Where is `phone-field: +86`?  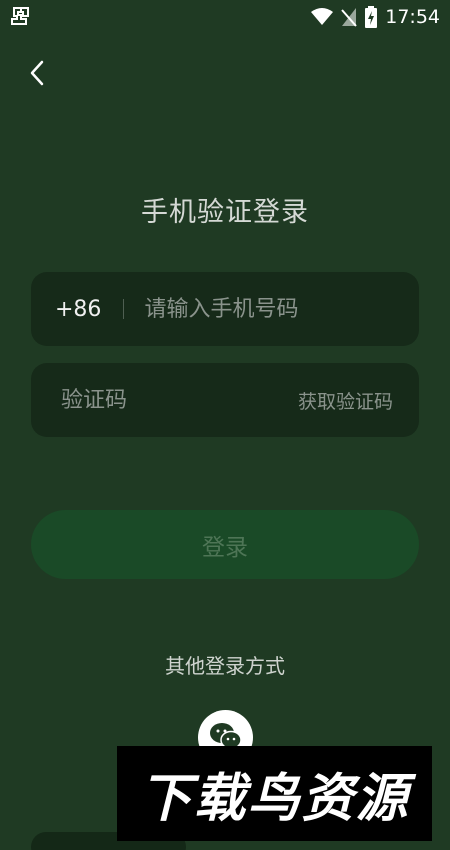
phone-field: +86 is located at coordinates (225, 309).